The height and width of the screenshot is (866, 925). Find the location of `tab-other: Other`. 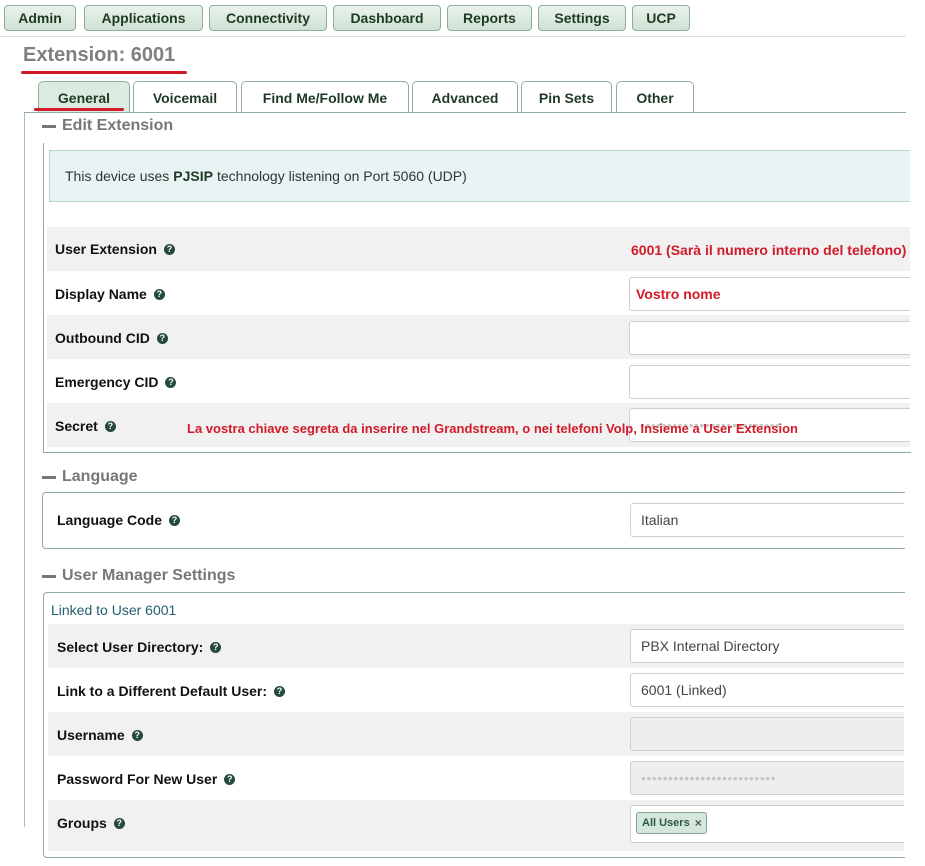

tab-other: Other is located at coordinates (655, 97).